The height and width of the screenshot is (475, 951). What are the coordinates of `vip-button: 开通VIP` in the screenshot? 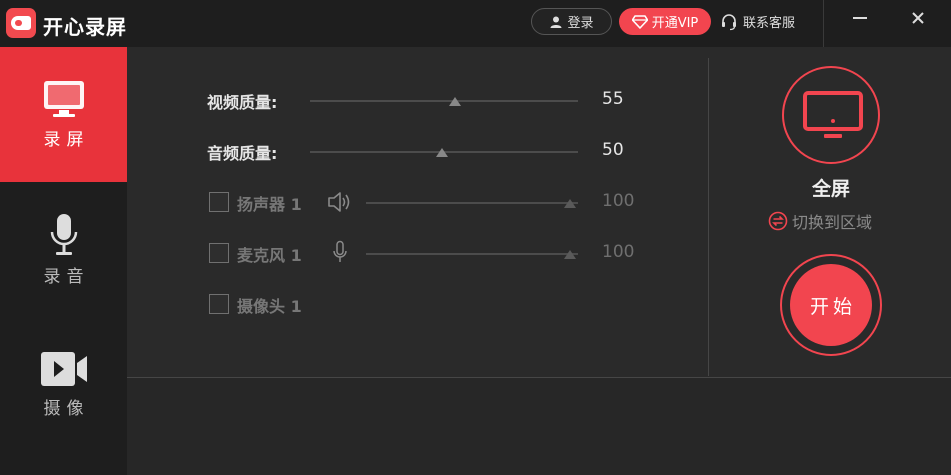 It's located at (665, 21).